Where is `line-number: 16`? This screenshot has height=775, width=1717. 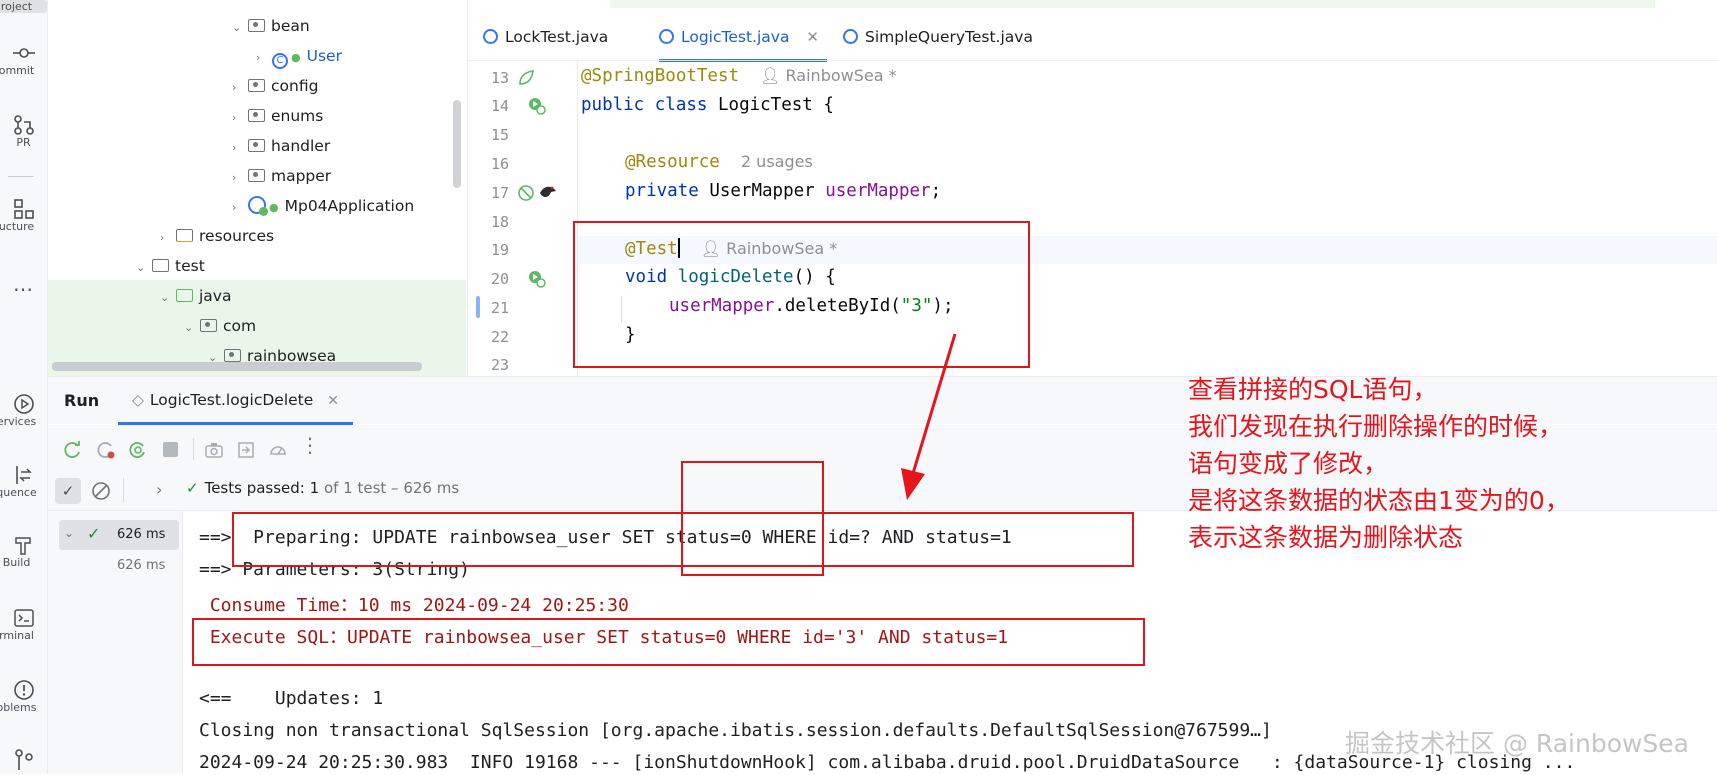 line-number: 16 is located at coordinates (499, 164).